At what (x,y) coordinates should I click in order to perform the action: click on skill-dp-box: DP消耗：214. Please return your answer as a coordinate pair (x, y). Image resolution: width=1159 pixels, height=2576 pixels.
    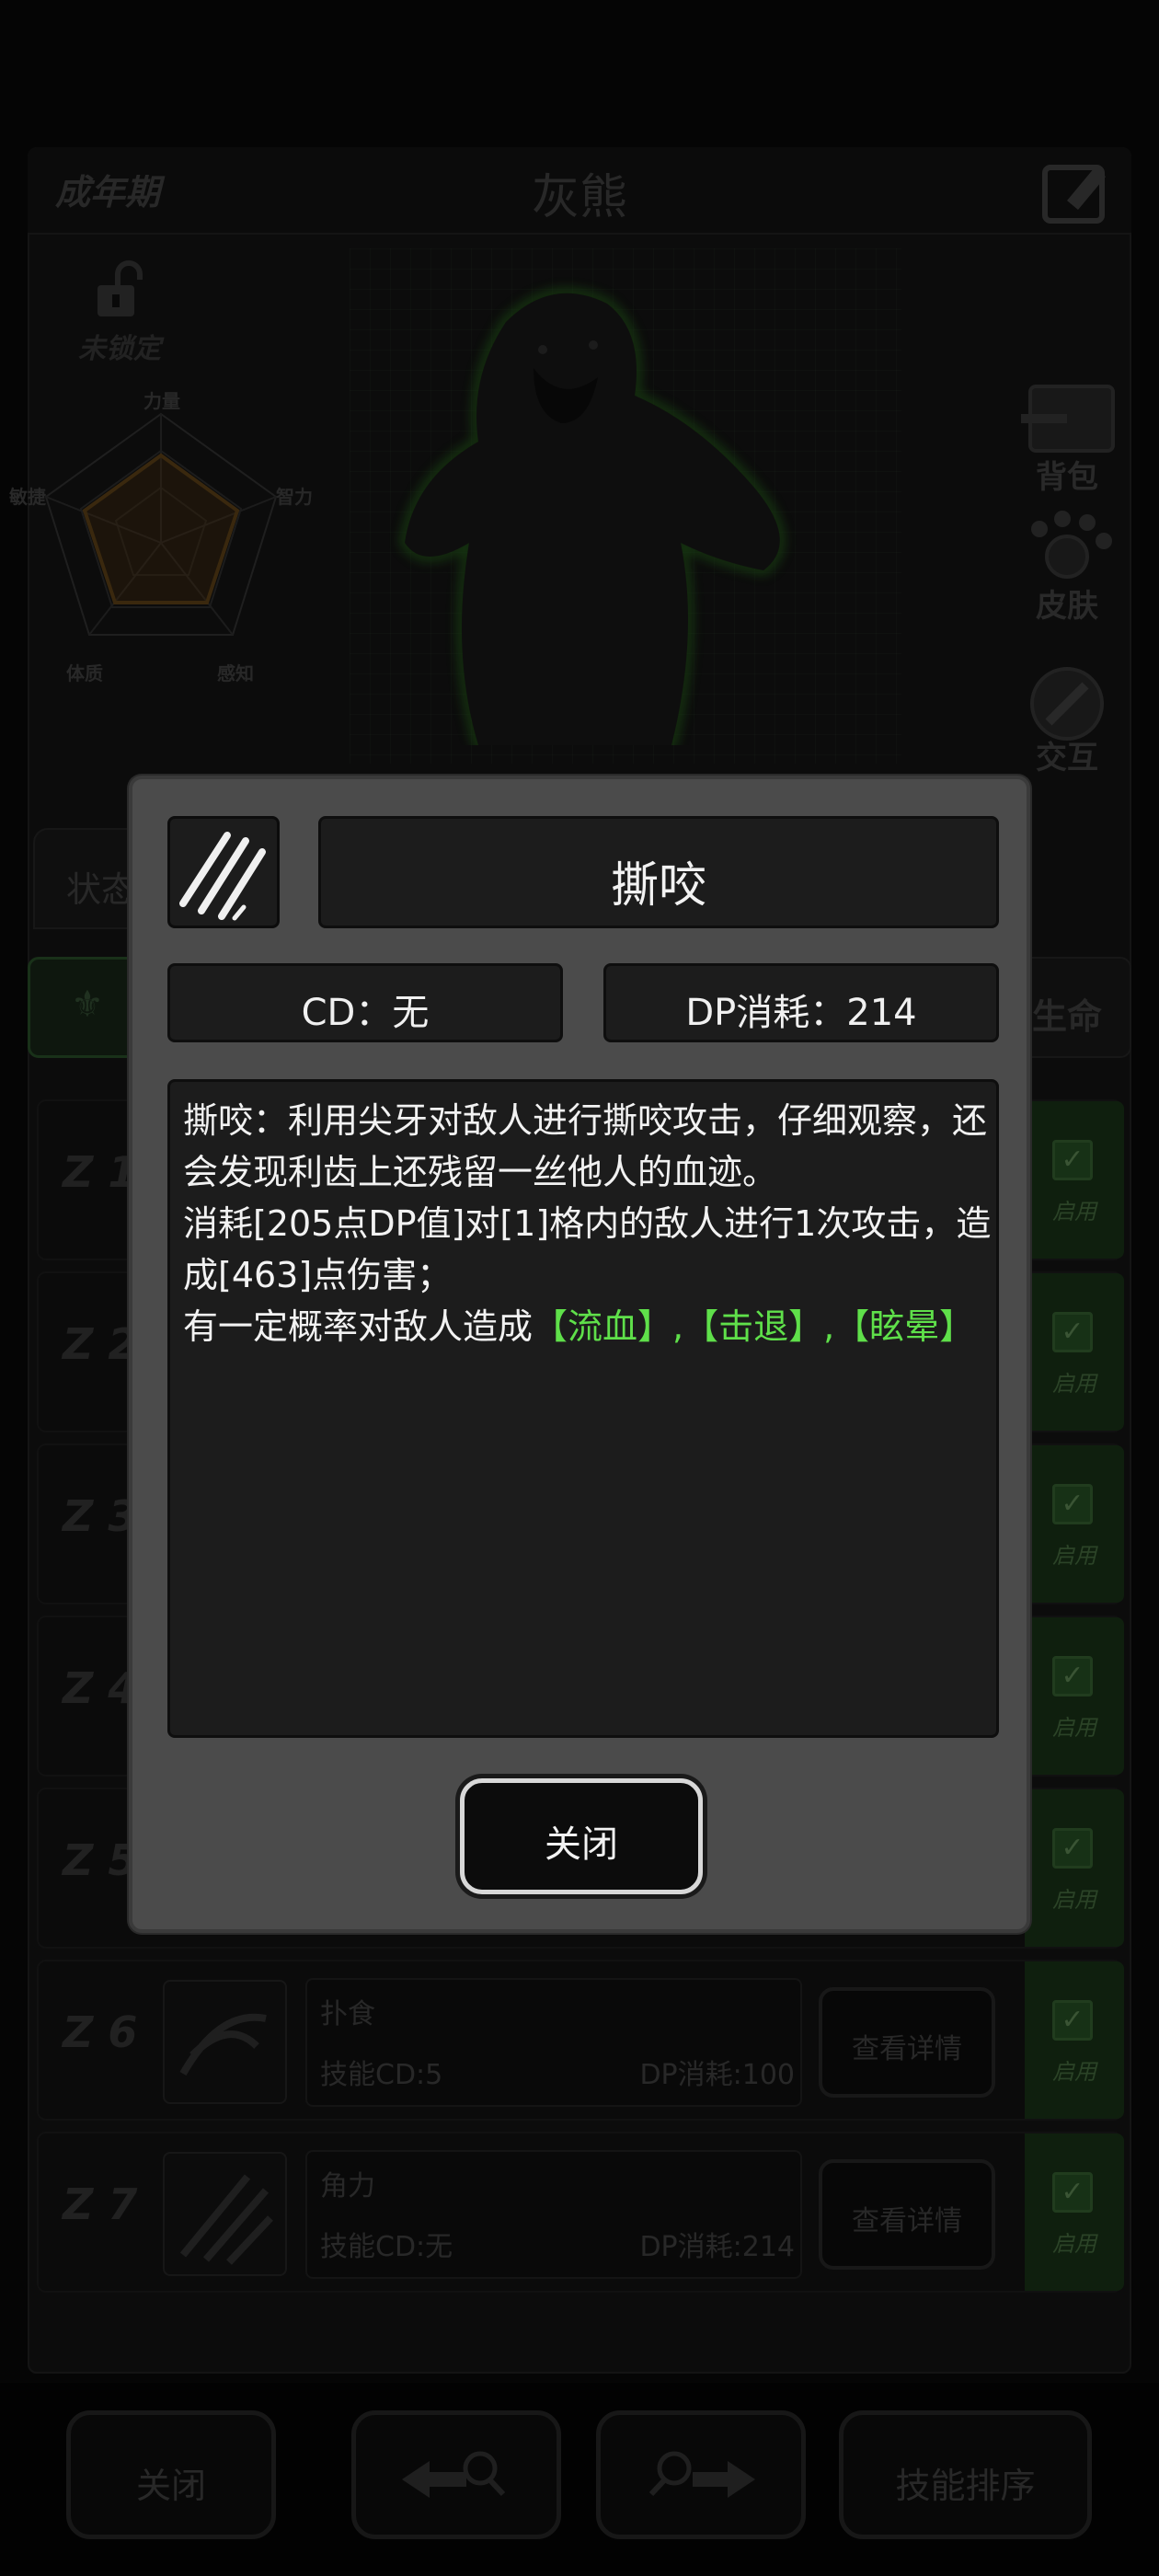
    Looking at the image, I should click on (801, 1002).